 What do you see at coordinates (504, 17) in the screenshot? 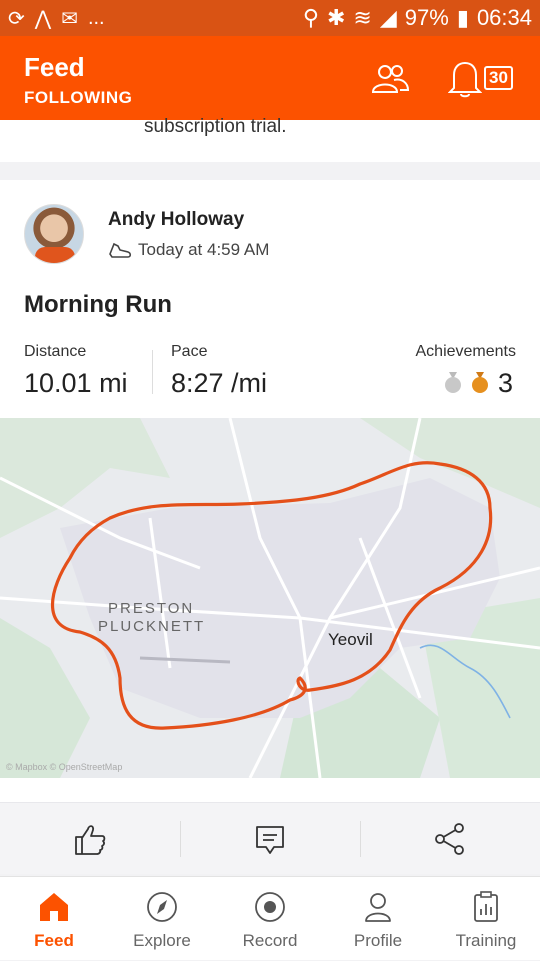
I see `clock: 06:34` at bounding box center [504, 17].